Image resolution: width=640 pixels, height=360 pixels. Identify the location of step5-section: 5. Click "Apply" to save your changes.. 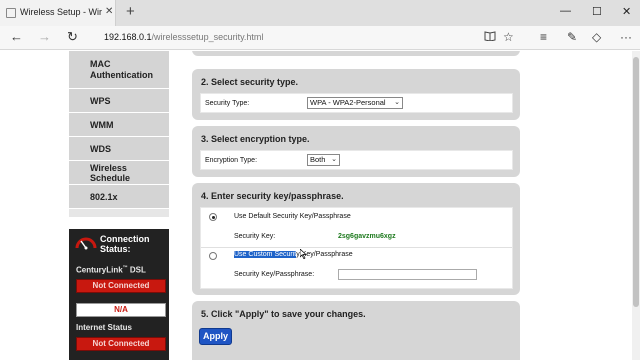
(356, 330).